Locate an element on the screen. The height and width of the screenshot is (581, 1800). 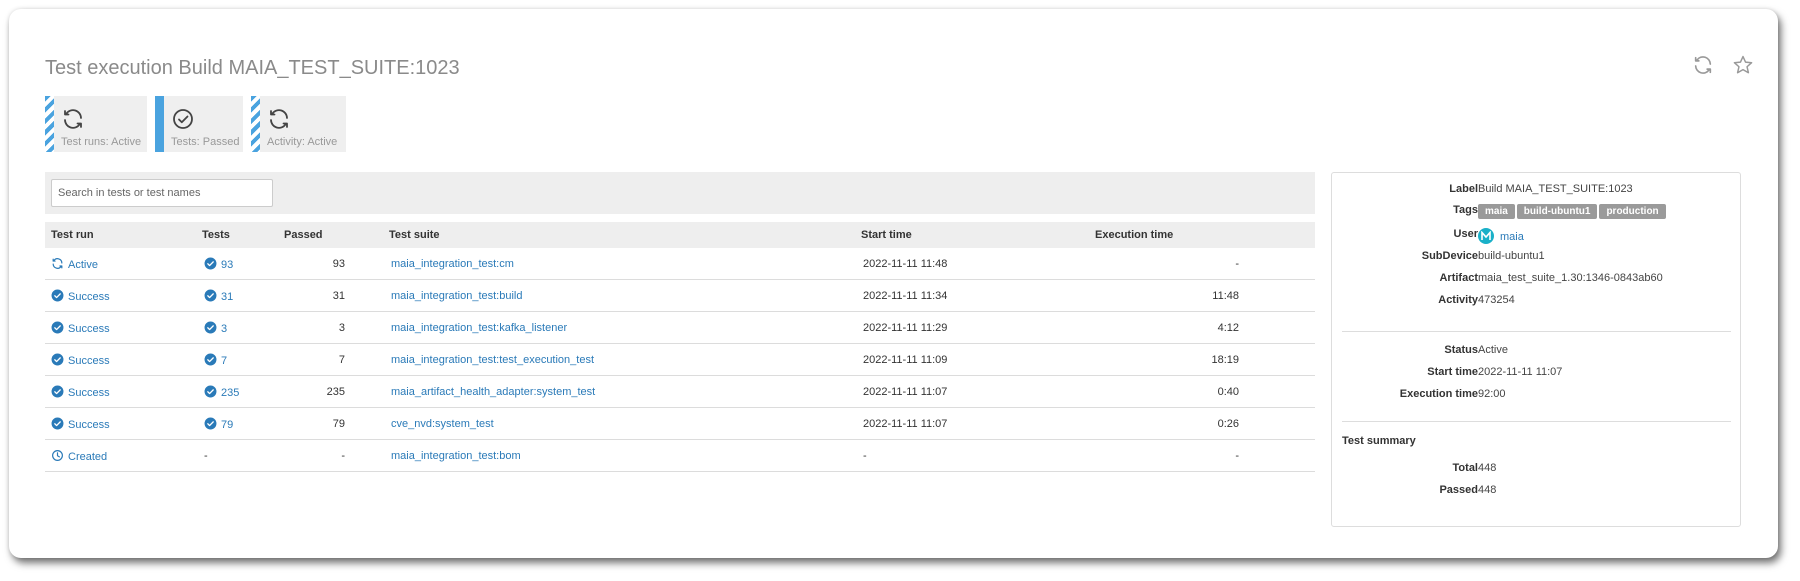
info-key: Start time is located at coordinates (1452, 372).